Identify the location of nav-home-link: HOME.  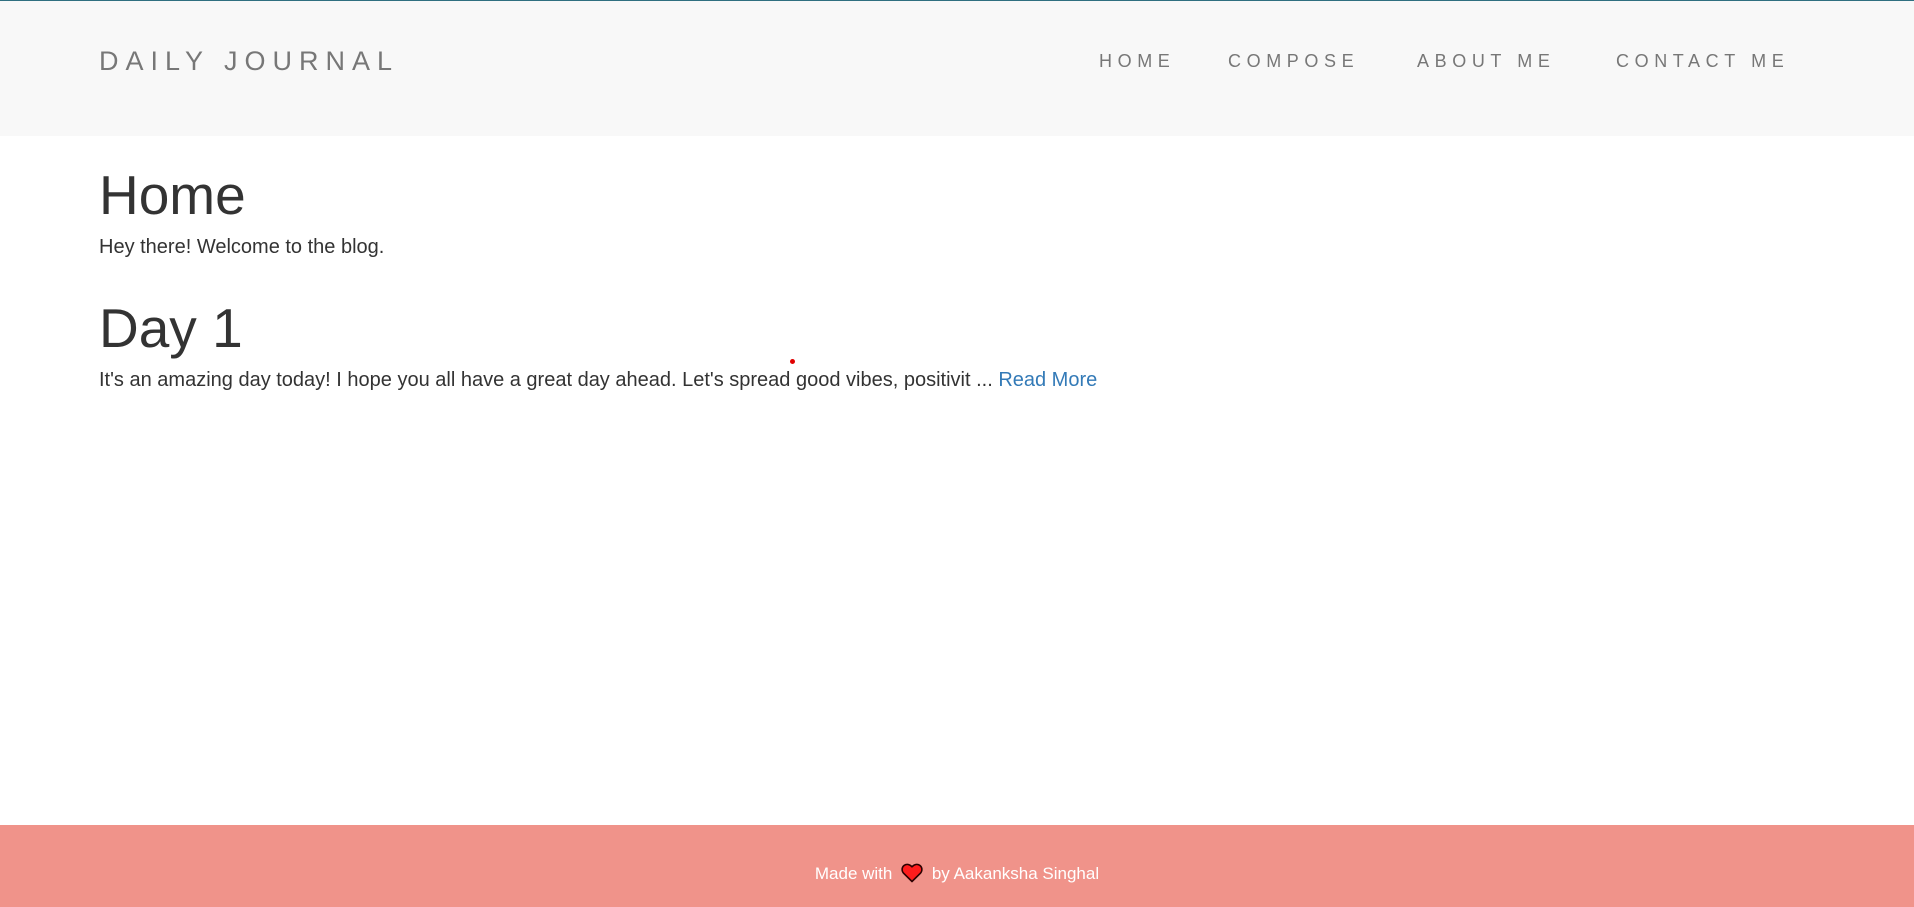
(1137, 61).